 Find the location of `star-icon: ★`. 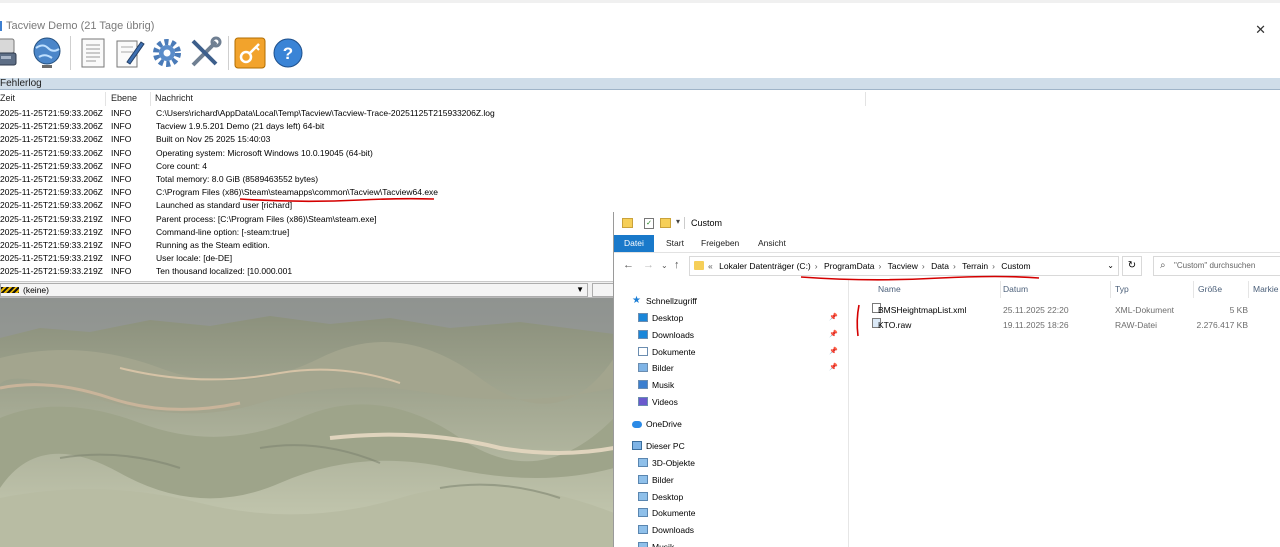

star-icon: ★ is located at coordinates (636, 300).